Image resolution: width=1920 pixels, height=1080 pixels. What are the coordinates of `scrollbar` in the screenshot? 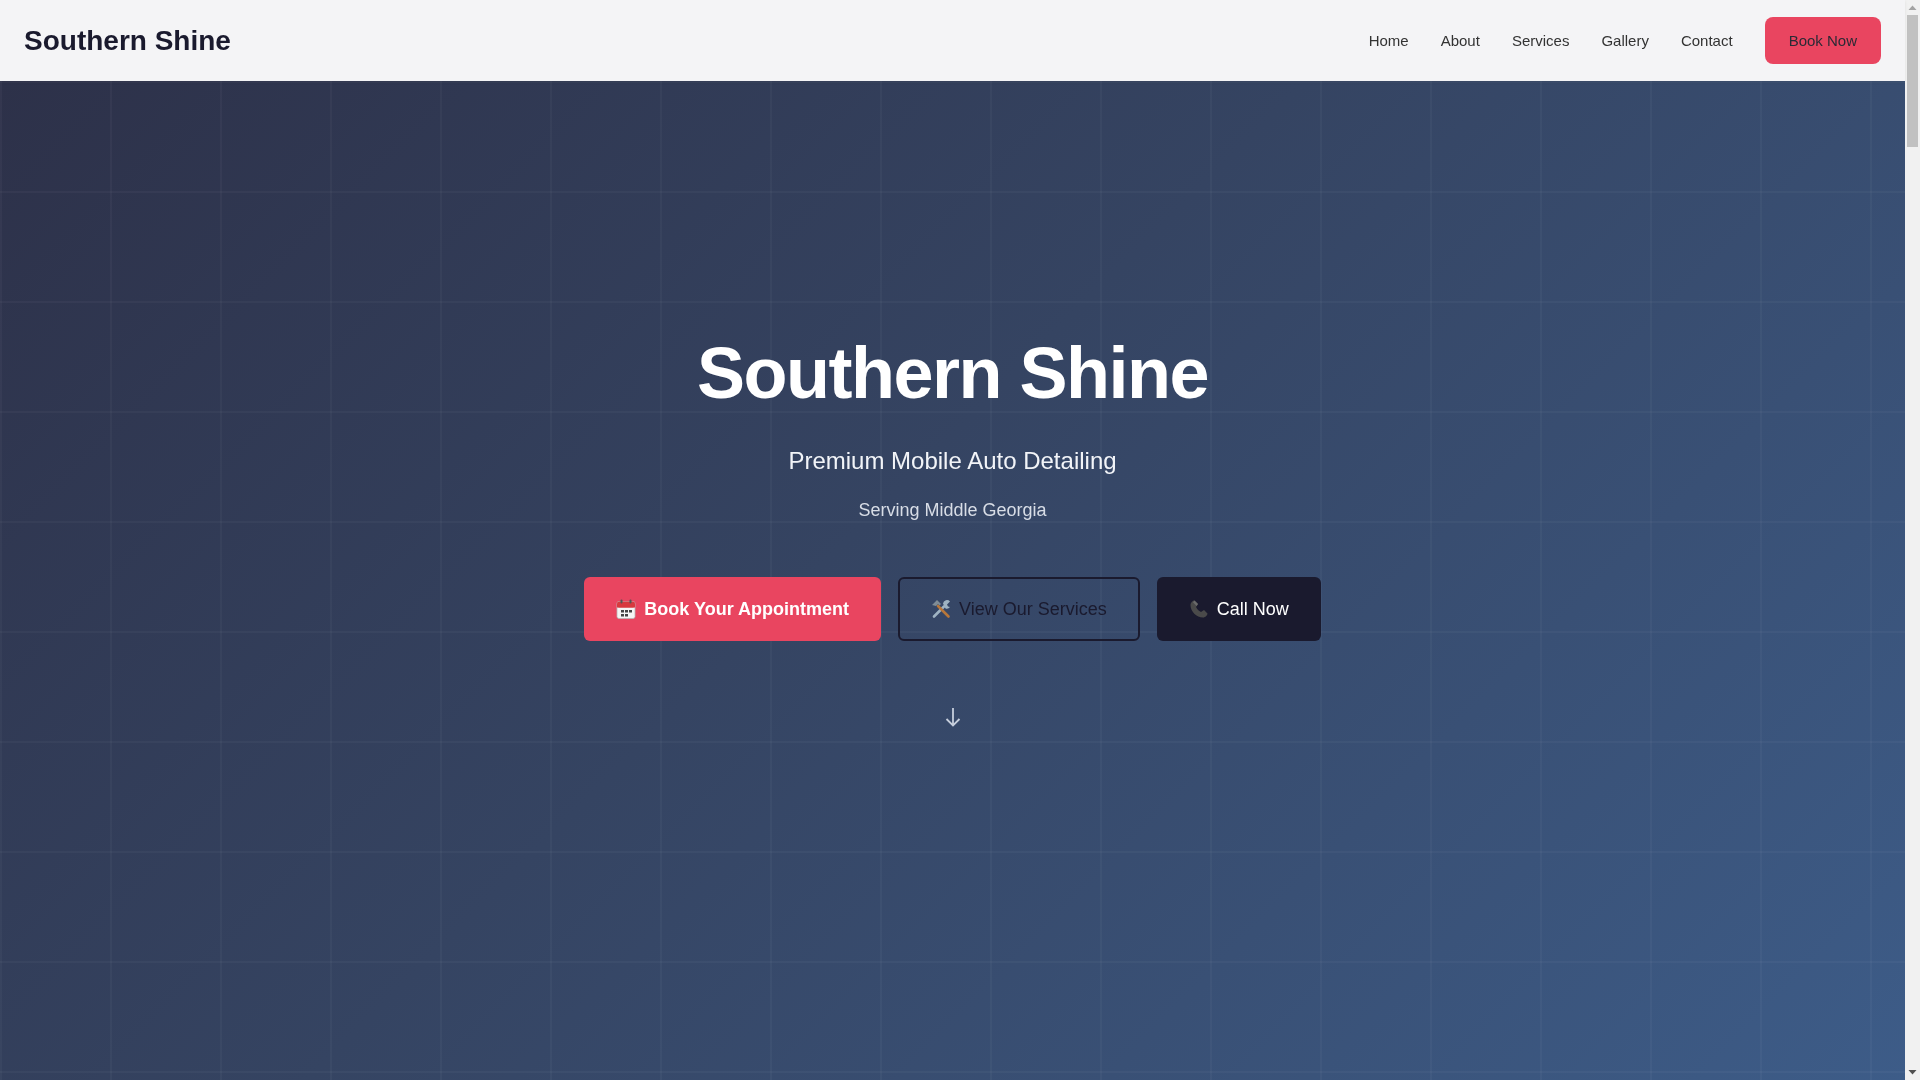 It's located at (1912, 540).